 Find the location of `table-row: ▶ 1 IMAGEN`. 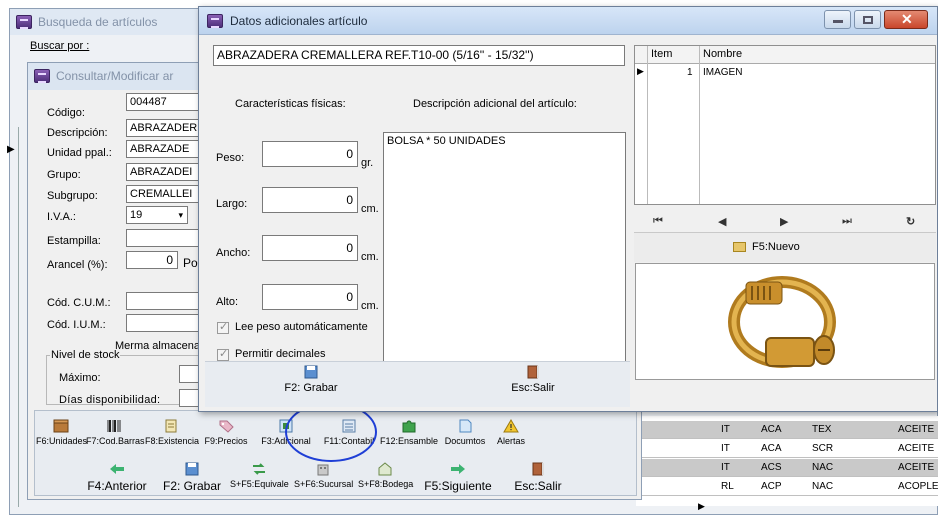

table-row: ▶ 1 IMAGEN is located at coordinates (785, 73).